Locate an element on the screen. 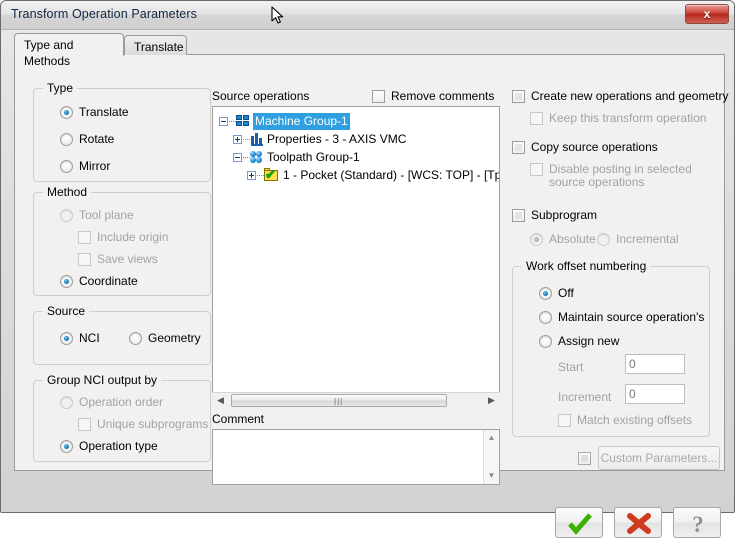 This screenshot has width=735, height=542. close-icon: x is located at coordinates (707, 14).